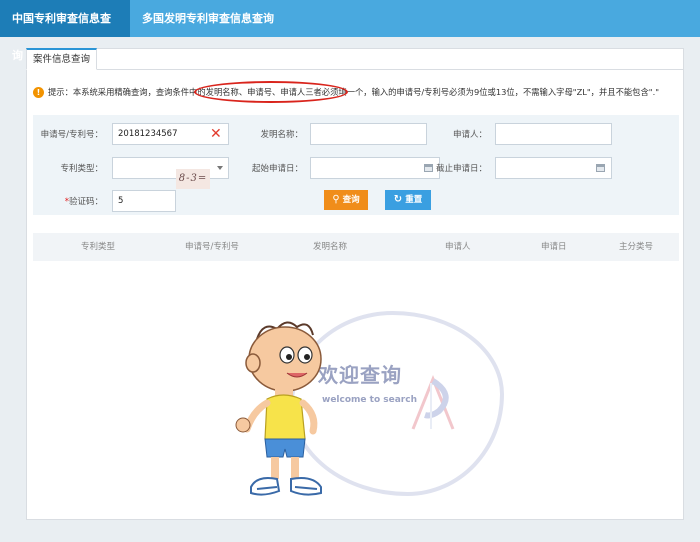 The height and width of the screenshot is (542, 700). I want to click on applicant-input, so click(553, 134).